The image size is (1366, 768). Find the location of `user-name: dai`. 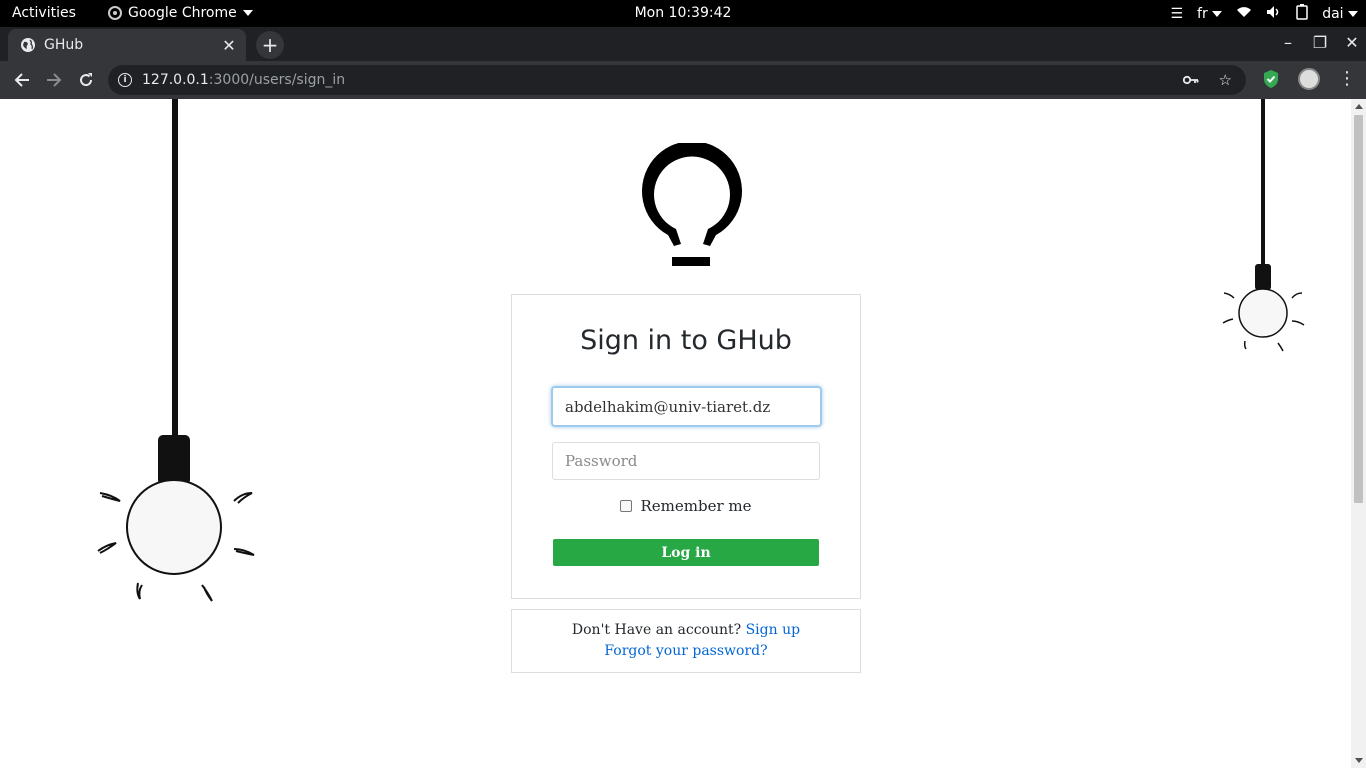

user-name: dai is located at coordinates (1333, 14).